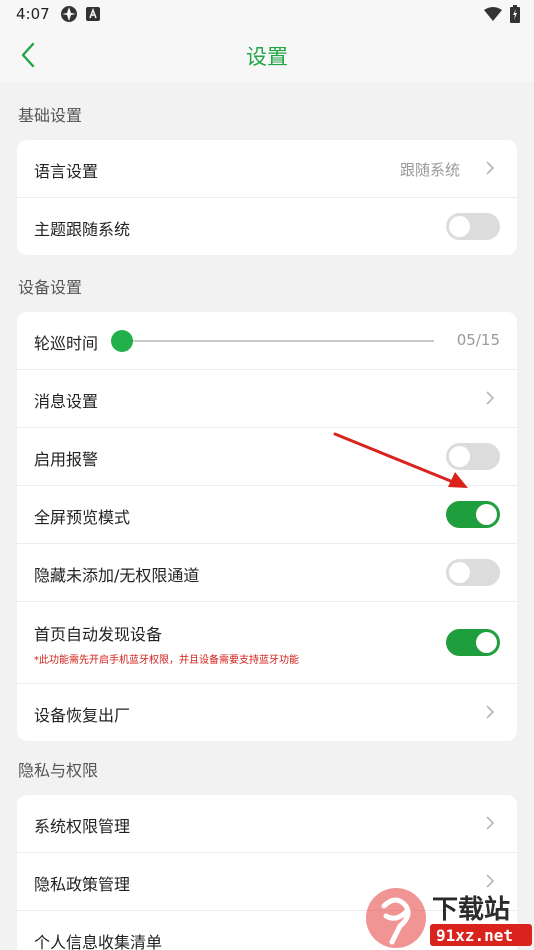 The width and height of the screenshot is (534, 950). Describe the element at coordinates (267, 226) in the screenshot. I see `theme-follow-system-row: 主题跟随系统` at that location.